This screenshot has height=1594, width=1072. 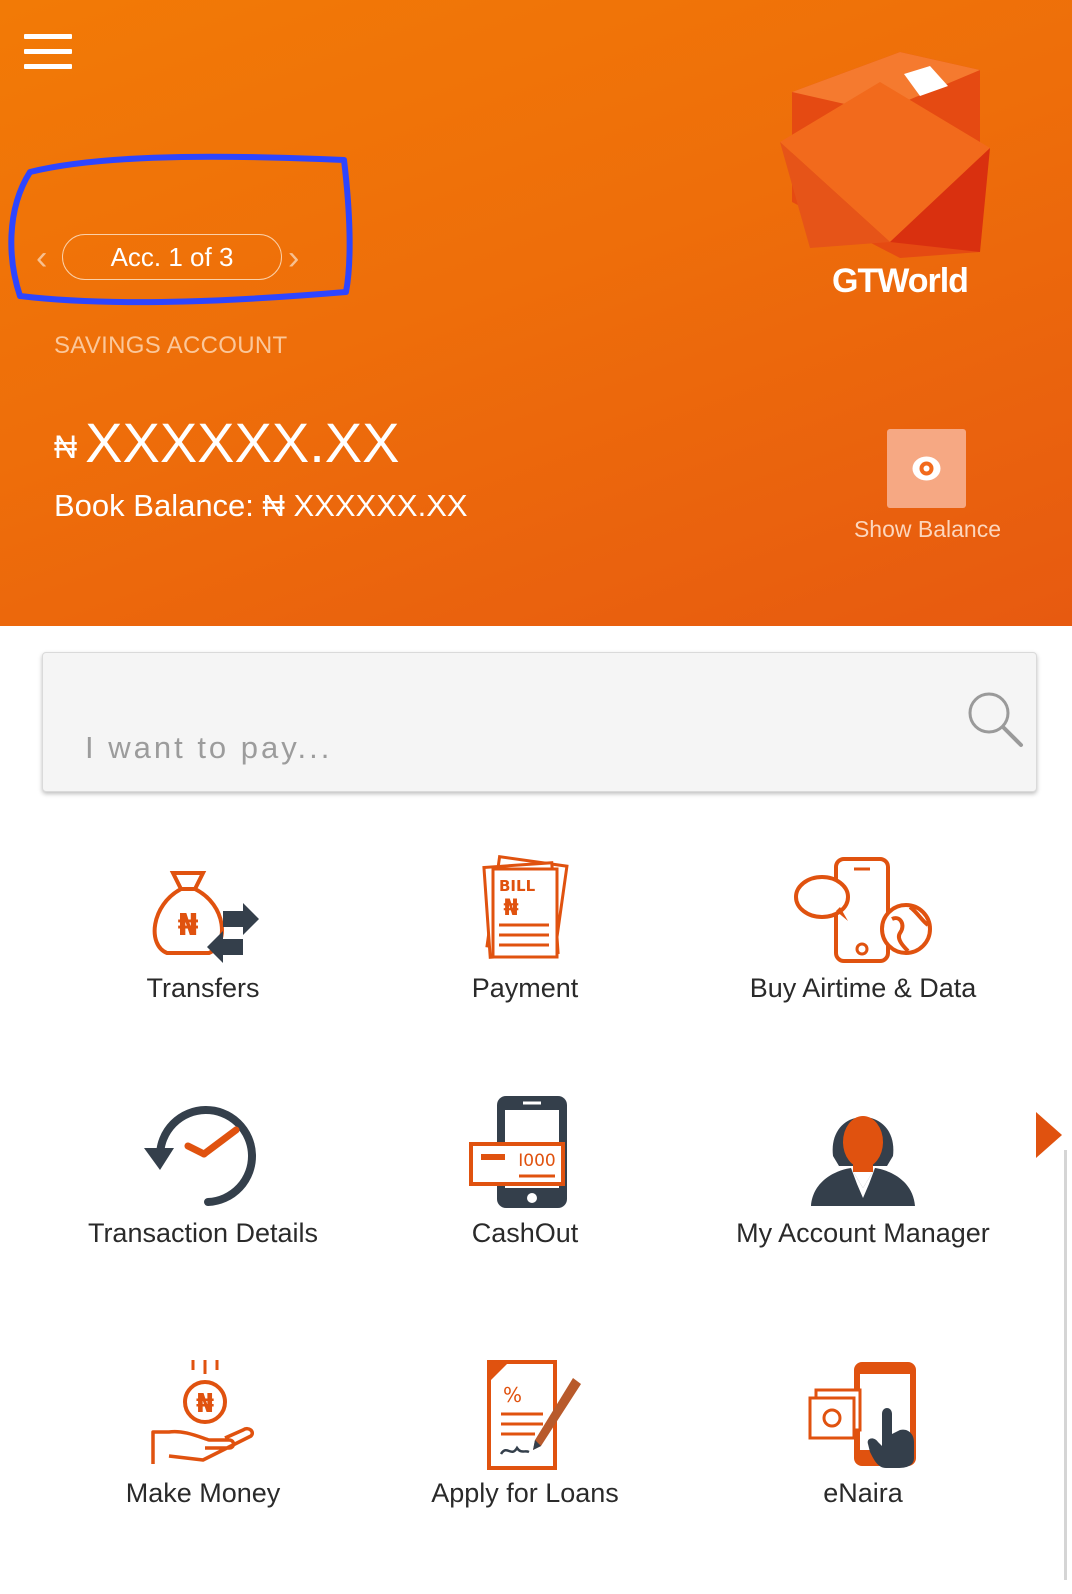 I want to click on percent-sign: %, so click(x=512, y=1395).